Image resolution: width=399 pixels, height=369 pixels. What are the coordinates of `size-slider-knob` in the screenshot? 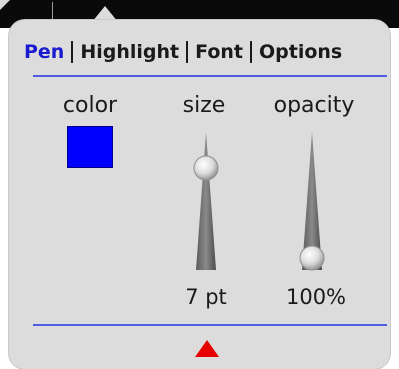 It's located at (206, 168).